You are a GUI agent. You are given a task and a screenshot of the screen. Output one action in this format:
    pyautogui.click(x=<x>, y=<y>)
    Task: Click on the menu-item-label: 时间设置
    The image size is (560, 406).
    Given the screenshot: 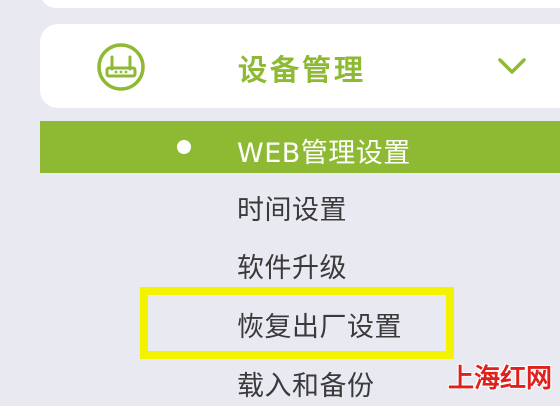 What is the action you would take?
    pyautogui.click(x=292, y=210)
    